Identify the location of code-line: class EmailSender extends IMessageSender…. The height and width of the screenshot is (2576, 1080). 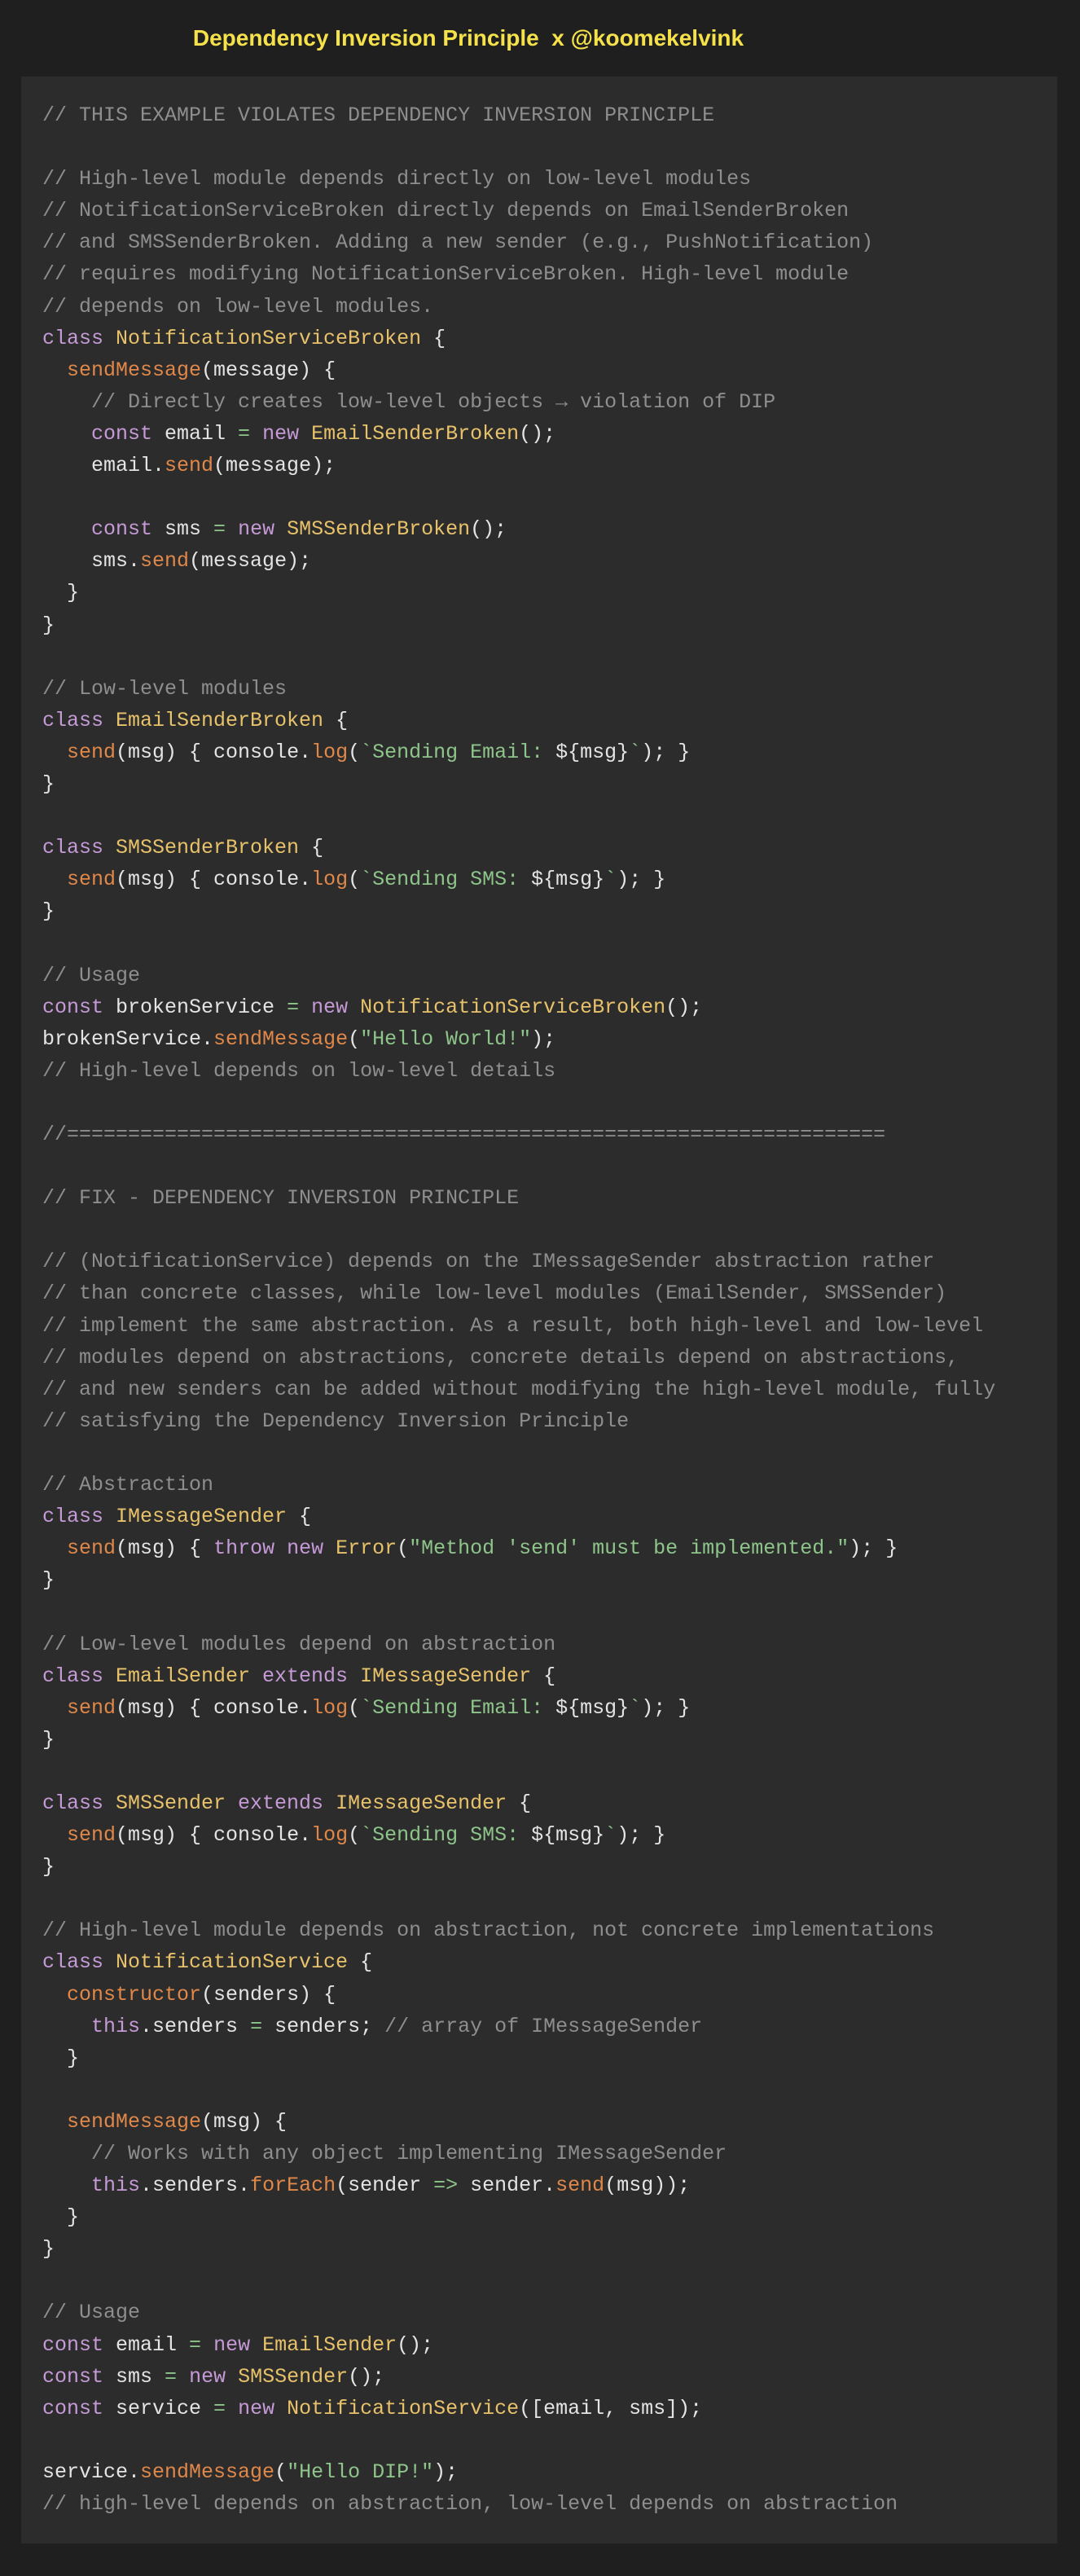
(519, 1676).